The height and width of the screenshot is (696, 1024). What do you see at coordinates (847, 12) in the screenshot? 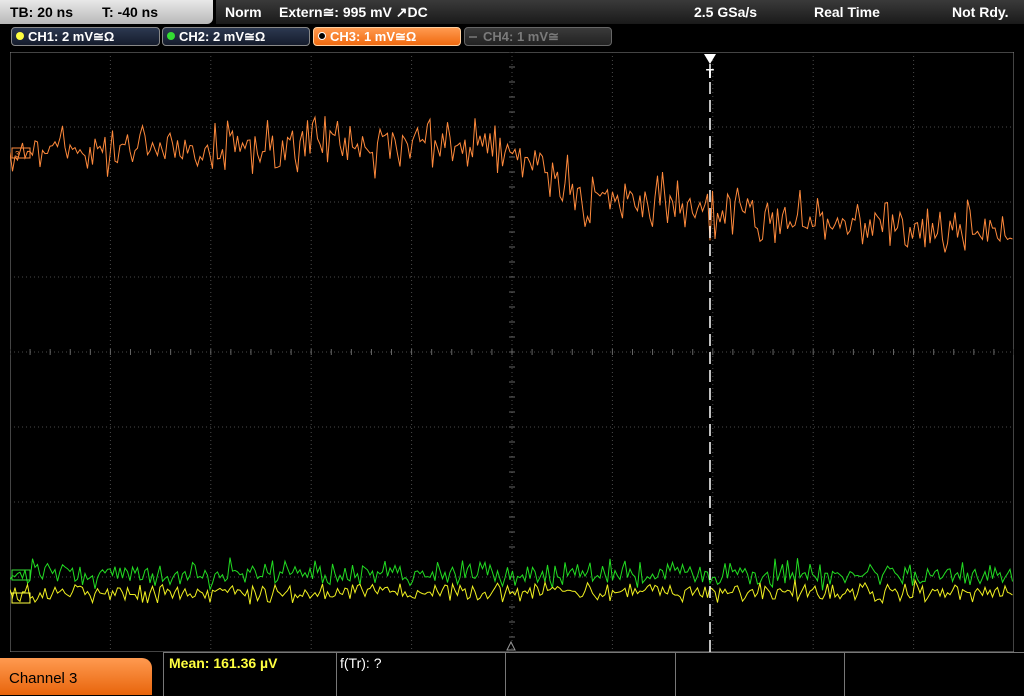
I see `acq-type: Real Time` at bounding box center [847, 12].